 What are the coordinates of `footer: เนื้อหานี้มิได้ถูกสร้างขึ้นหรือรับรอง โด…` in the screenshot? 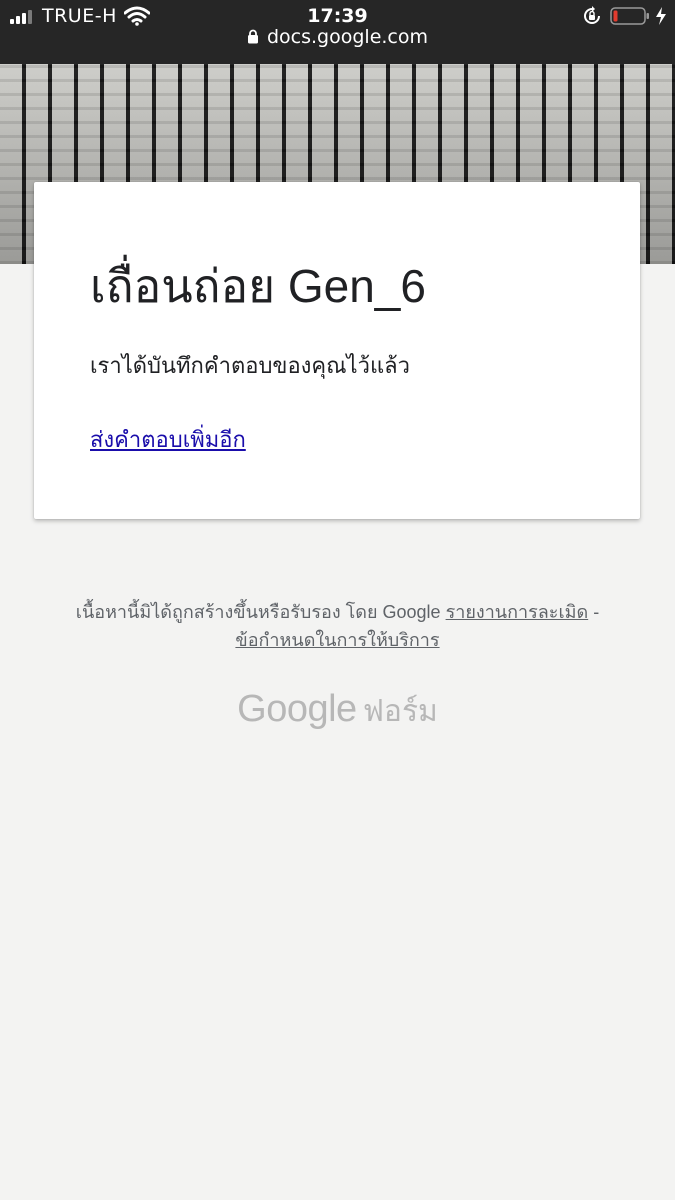 It's located at (337, 626).